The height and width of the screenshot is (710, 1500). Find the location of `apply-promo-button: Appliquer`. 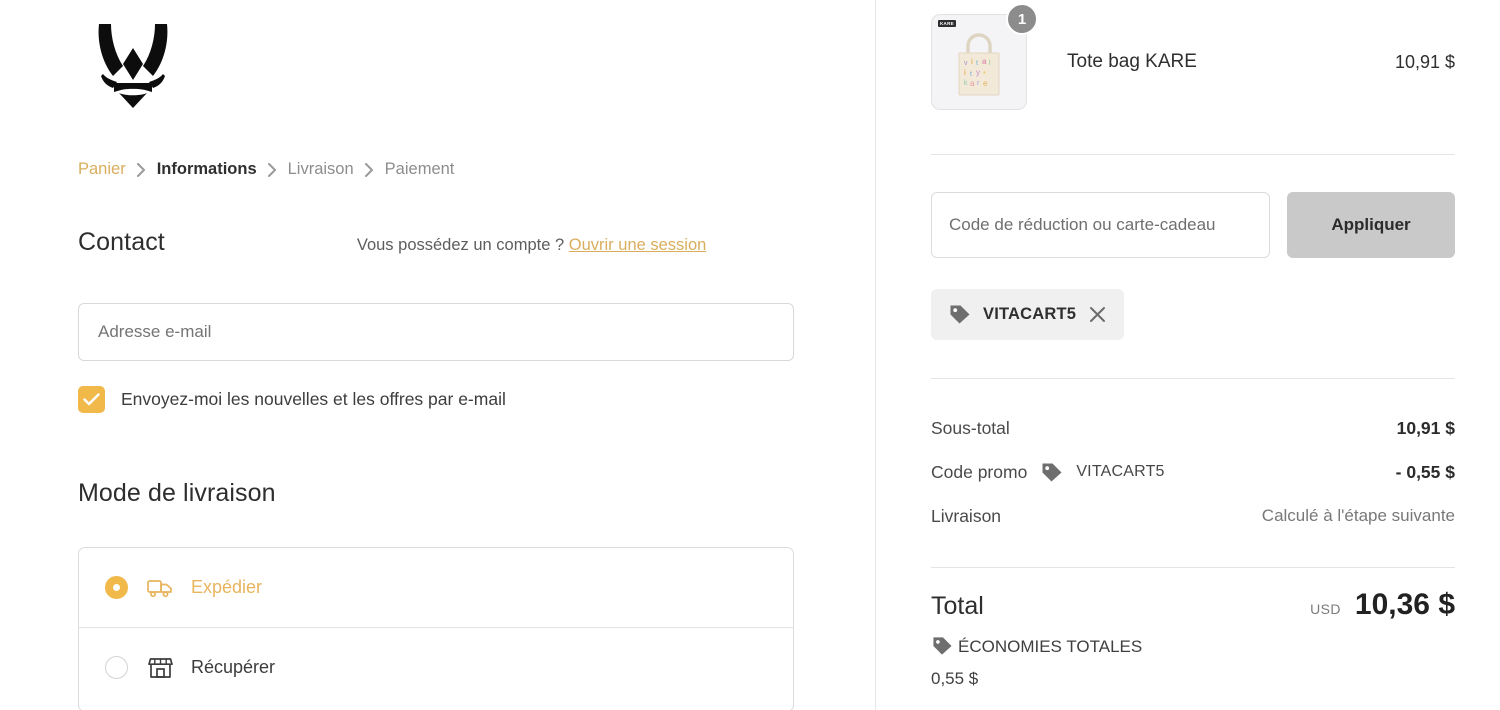

apply-promo-button: Appliquer is located at coordinates (1371, 225).